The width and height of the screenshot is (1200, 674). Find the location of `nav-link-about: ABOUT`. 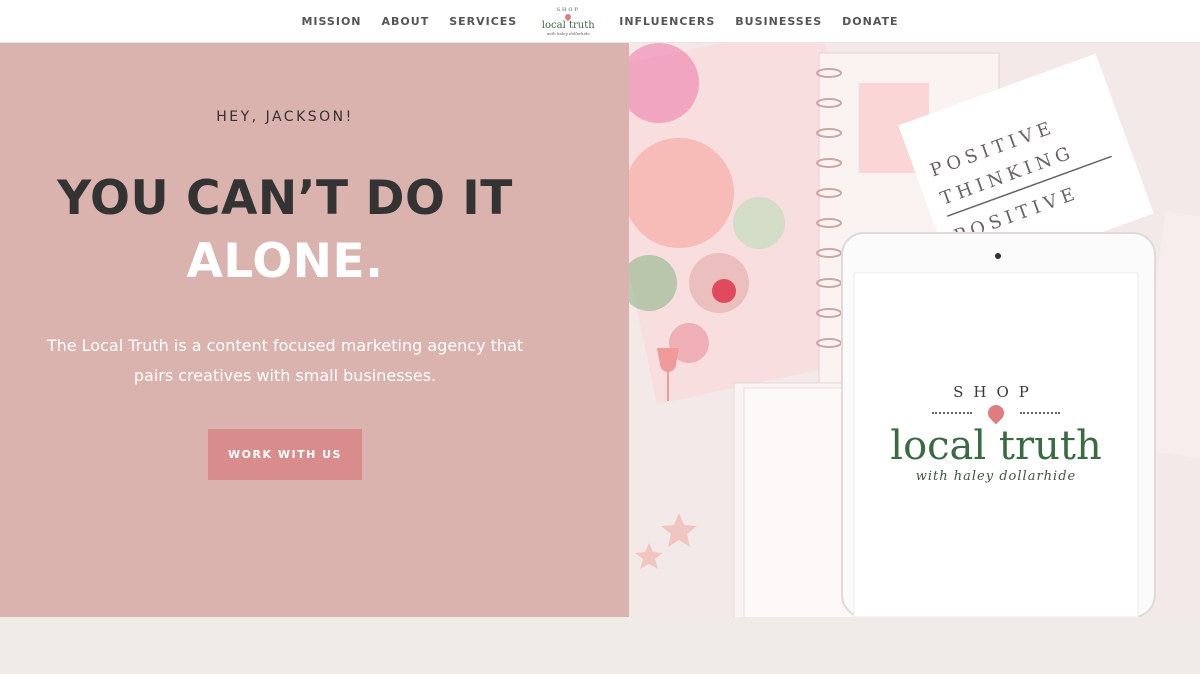

nav-link-about: ABOUT is located at coordinates (406, 21).